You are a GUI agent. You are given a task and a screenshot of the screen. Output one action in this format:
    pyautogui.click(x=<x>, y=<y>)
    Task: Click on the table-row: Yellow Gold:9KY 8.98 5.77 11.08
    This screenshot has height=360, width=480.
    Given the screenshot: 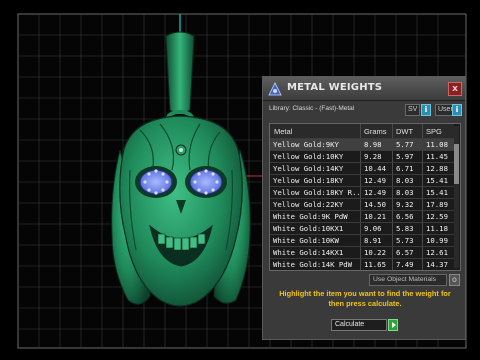 What is the action you would take?
    pyautogui.click(x=362, y=144)
    